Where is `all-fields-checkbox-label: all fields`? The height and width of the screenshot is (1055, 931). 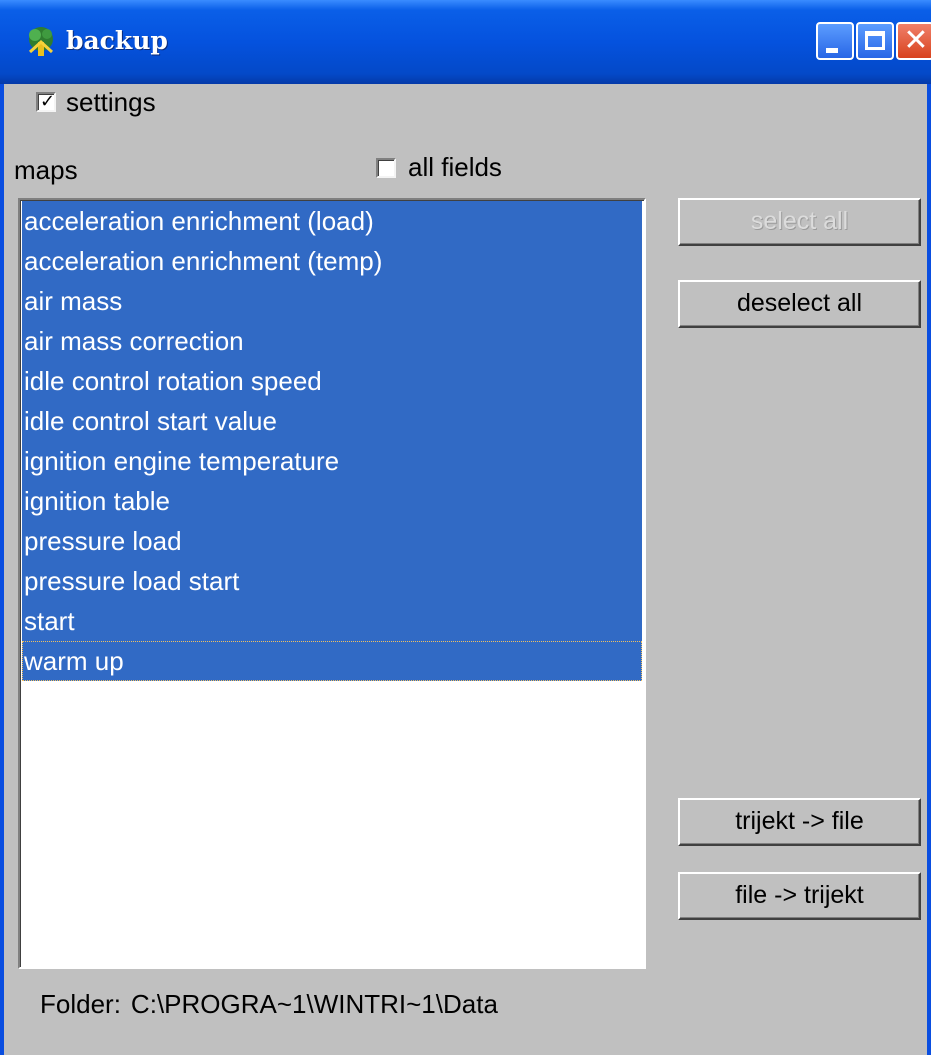 all-fields-checkbox-label: all fields is located at coordinates (455, 167).